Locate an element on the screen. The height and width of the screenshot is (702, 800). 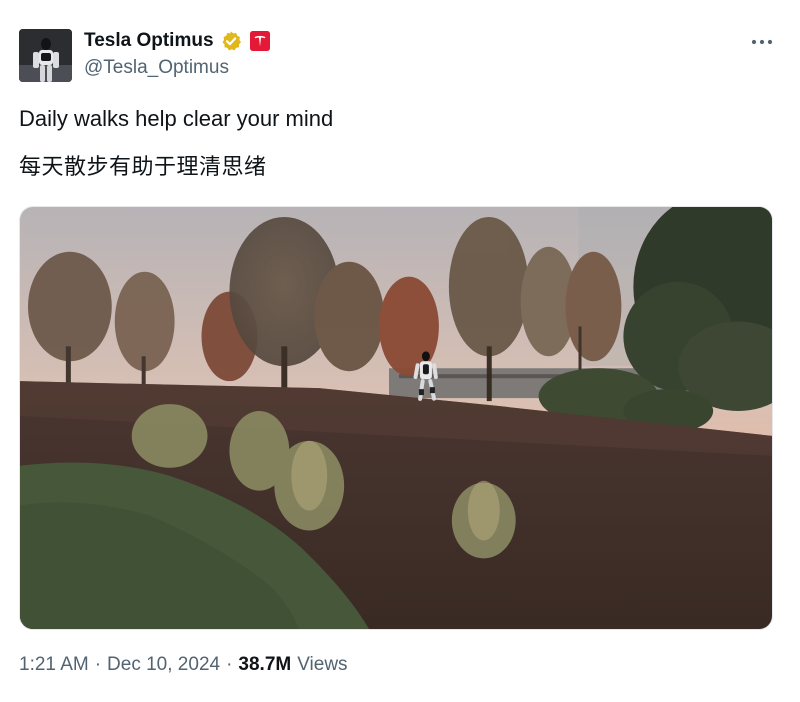
avatar is located at coordinates (45, 55).